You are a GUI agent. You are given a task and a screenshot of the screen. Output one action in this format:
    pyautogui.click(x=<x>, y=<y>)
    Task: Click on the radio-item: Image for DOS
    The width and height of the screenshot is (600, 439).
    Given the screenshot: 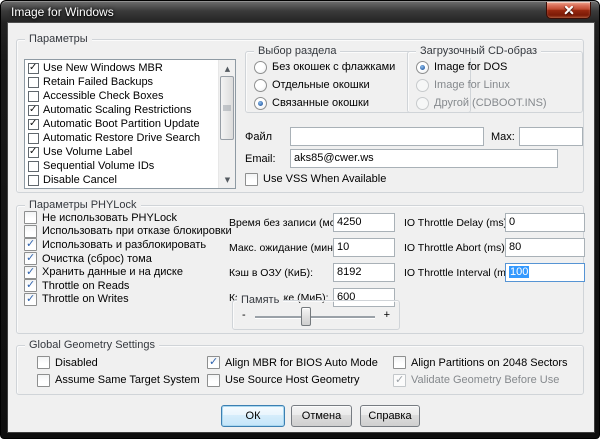 What is the action you would take?
    pyautogui.click(x=495, y=67)
    